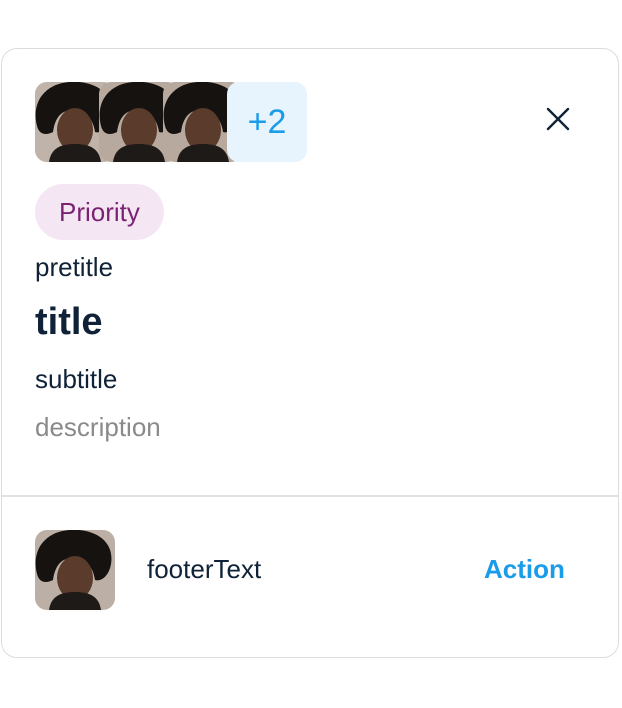  I want to click on close-icon, so click(558, 119).